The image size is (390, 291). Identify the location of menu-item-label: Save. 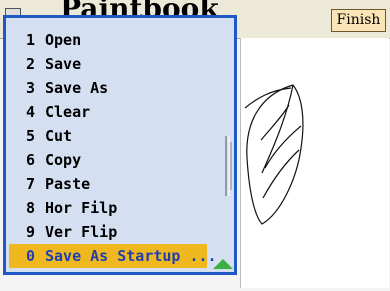
(63, 64).